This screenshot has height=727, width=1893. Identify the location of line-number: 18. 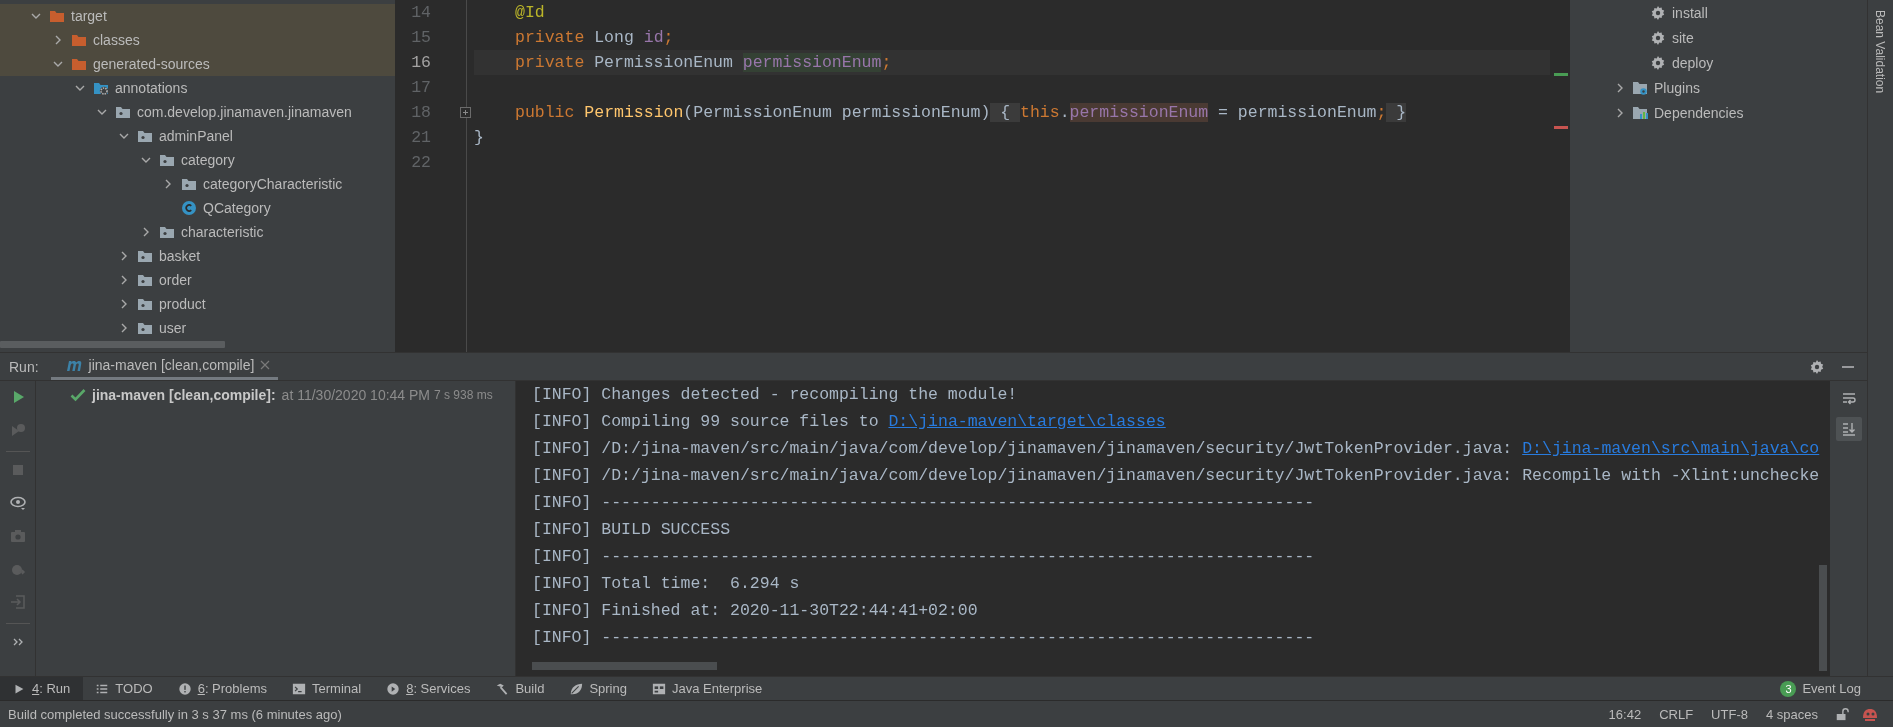
(420, 113).